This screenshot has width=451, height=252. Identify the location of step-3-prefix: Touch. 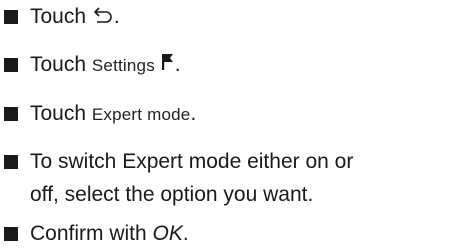
(61, 113).